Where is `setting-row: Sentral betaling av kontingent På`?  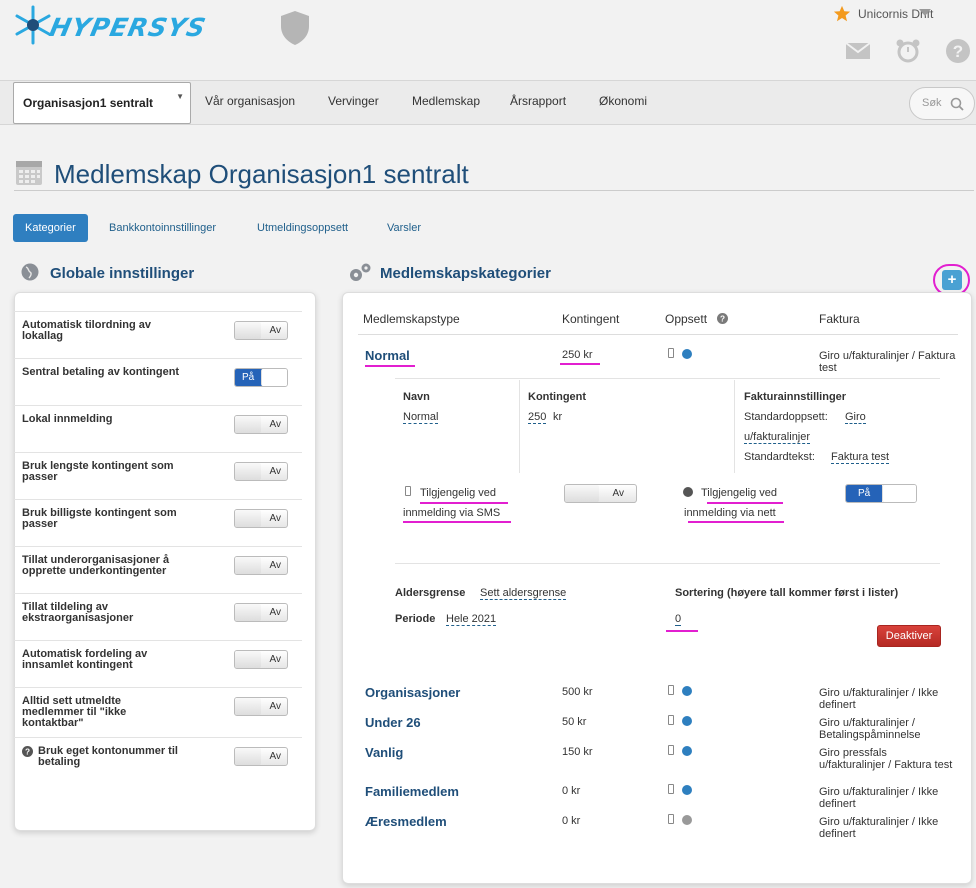
setting-row: Sentral betaling av kontingent På is located at coordinates (158, 381).